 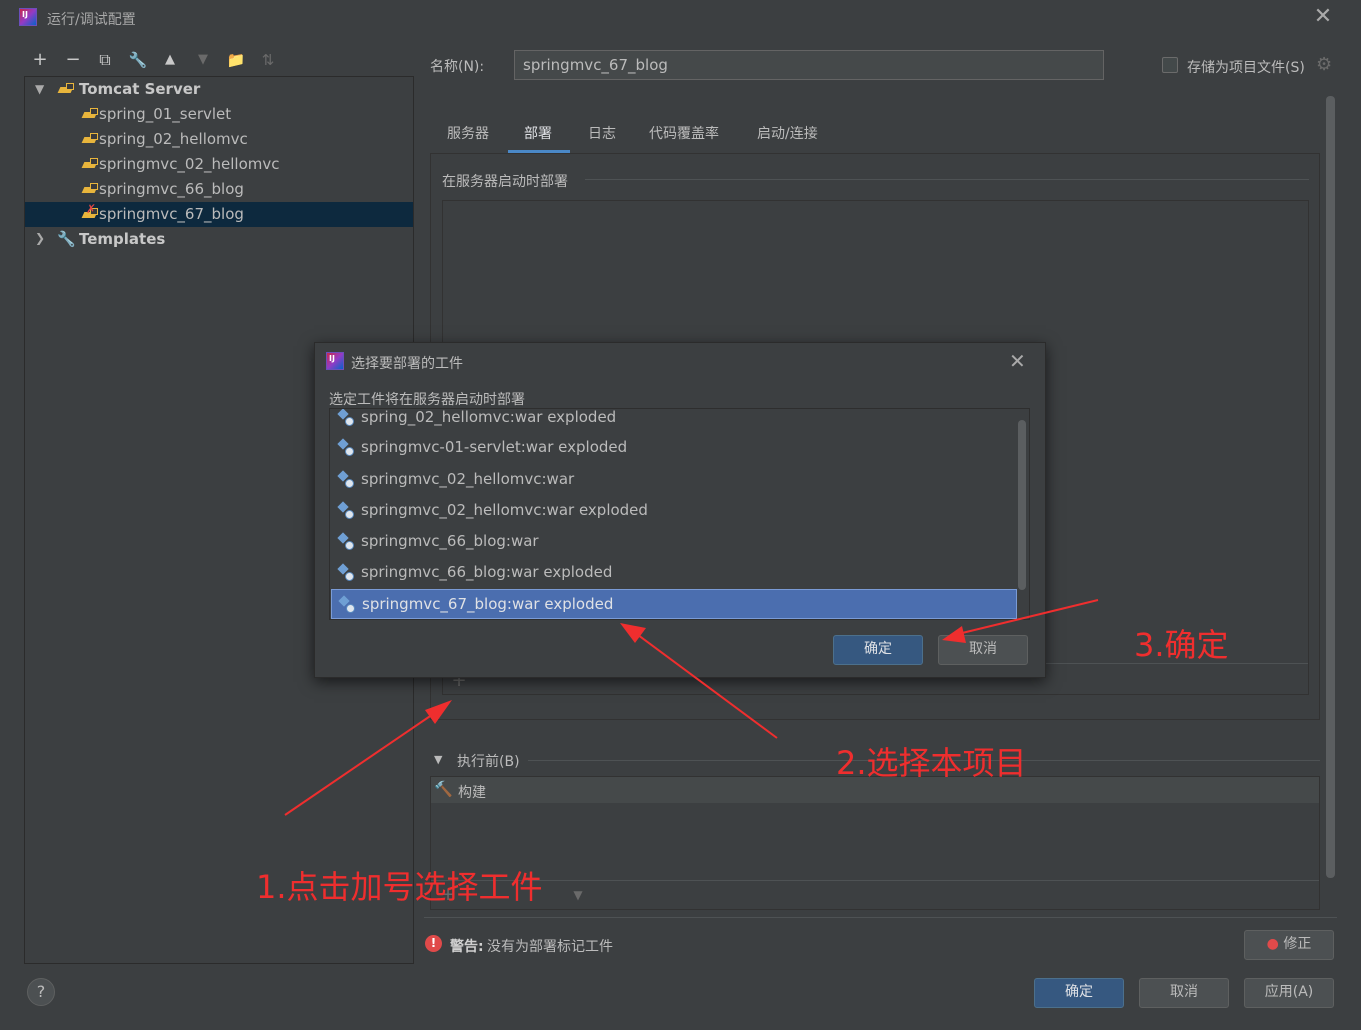 I want to click on annotation-step-1: 1.点击加号选择工件, so click(x=399, y=887).